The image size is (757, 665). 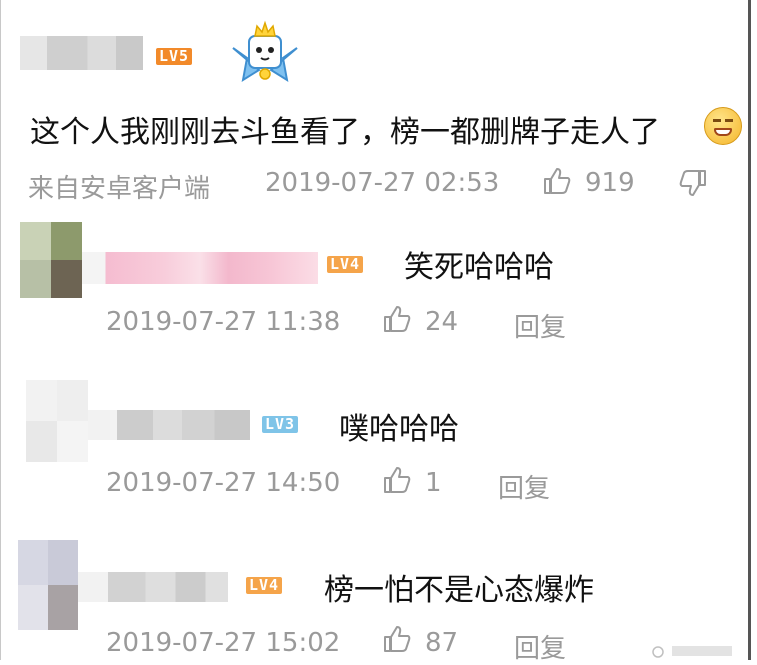 What do you see at coordinates (433, 483) in the screenshot?
I see `like-count: 1` at bounding box center [433, 483].